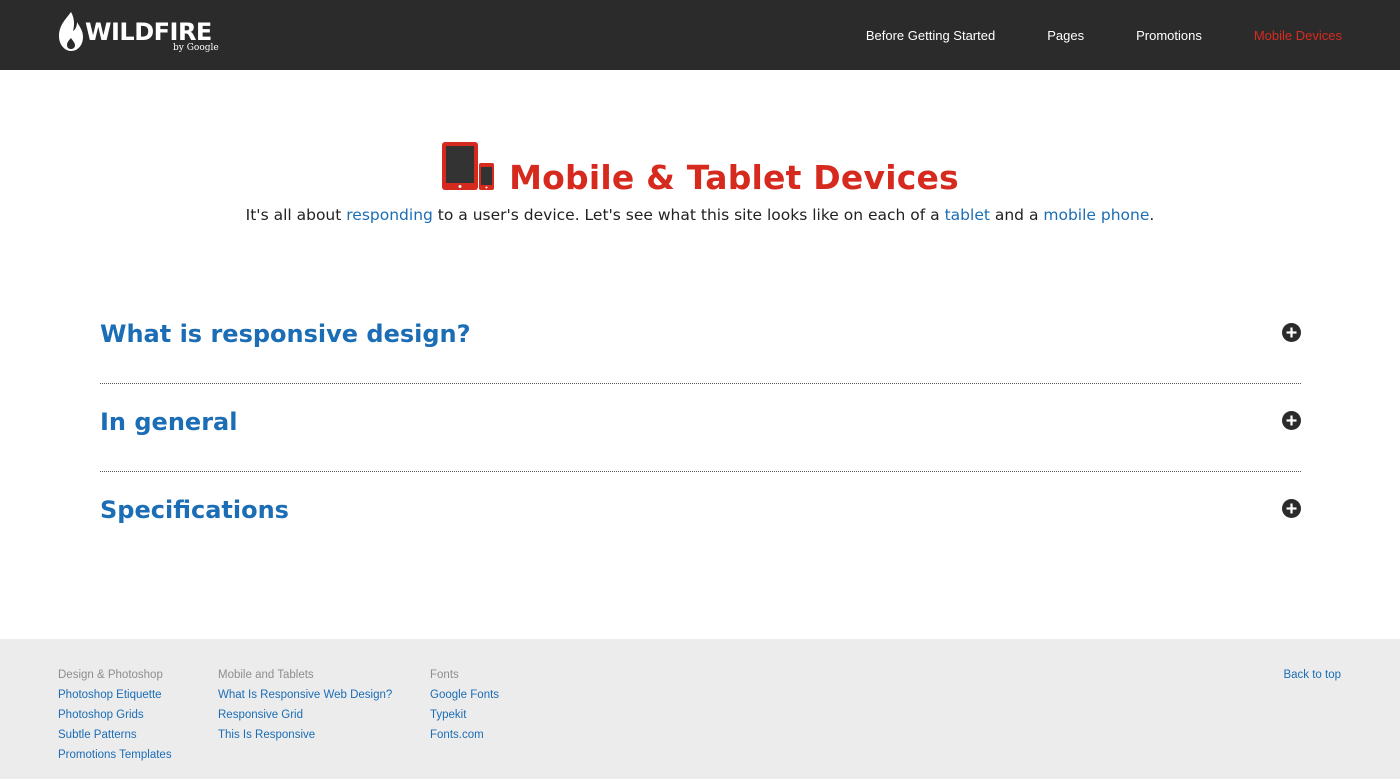 Image resolution: width=1400 pixels, height=779 pixels. Describe the element at coordinates (194, 510) in the screenshot. I see `accordion-title: Specifications` at that location.